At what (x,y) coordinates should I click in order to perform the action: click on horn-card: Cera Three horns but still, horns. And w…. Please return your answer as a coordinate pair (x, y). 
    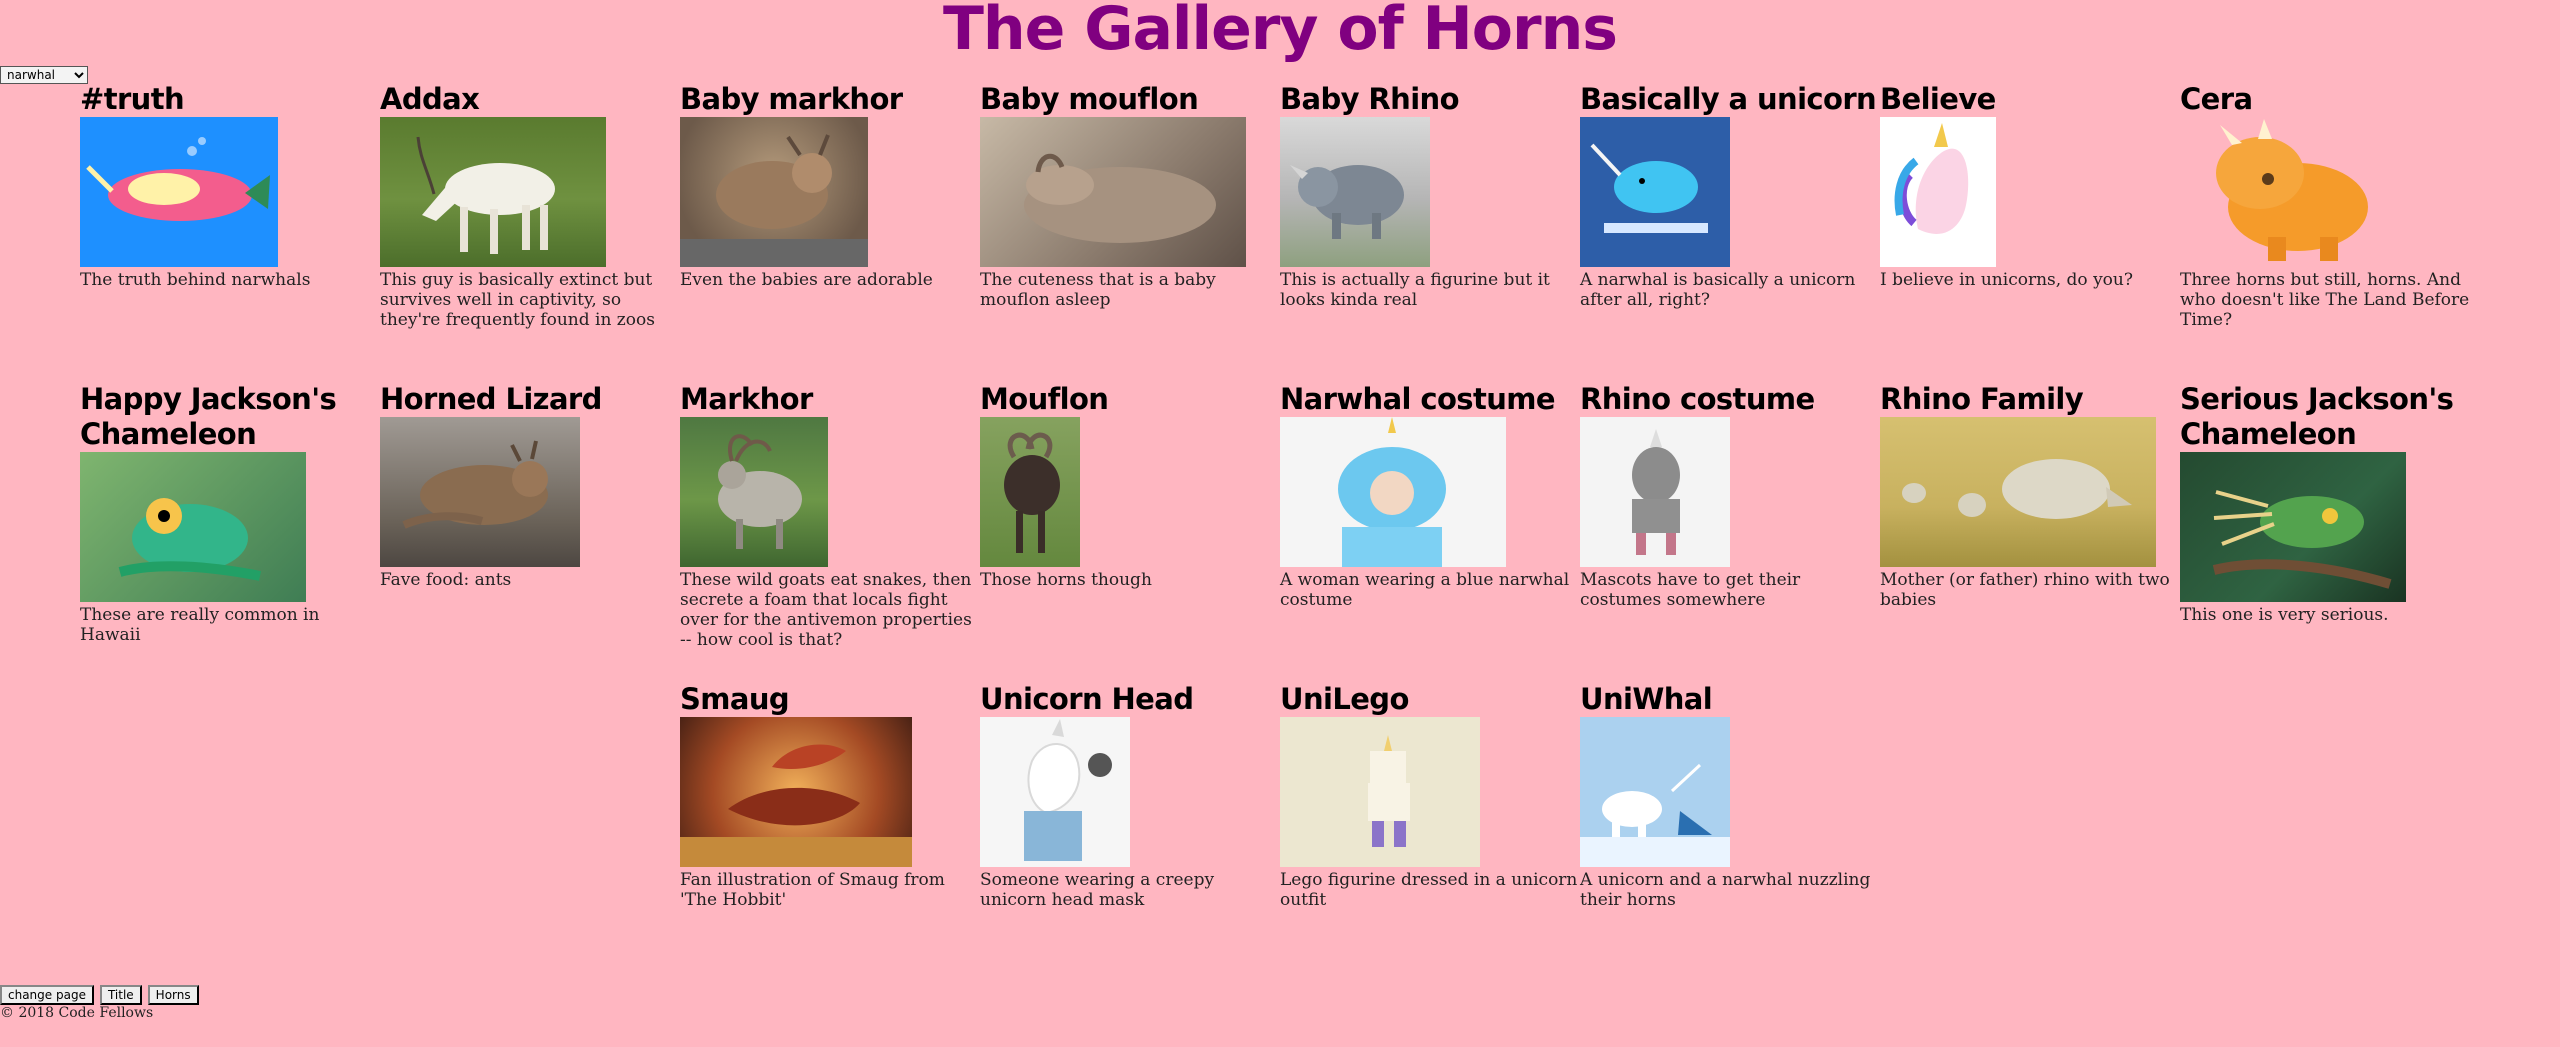
    Looking at the image, I should click on (2330, 206).